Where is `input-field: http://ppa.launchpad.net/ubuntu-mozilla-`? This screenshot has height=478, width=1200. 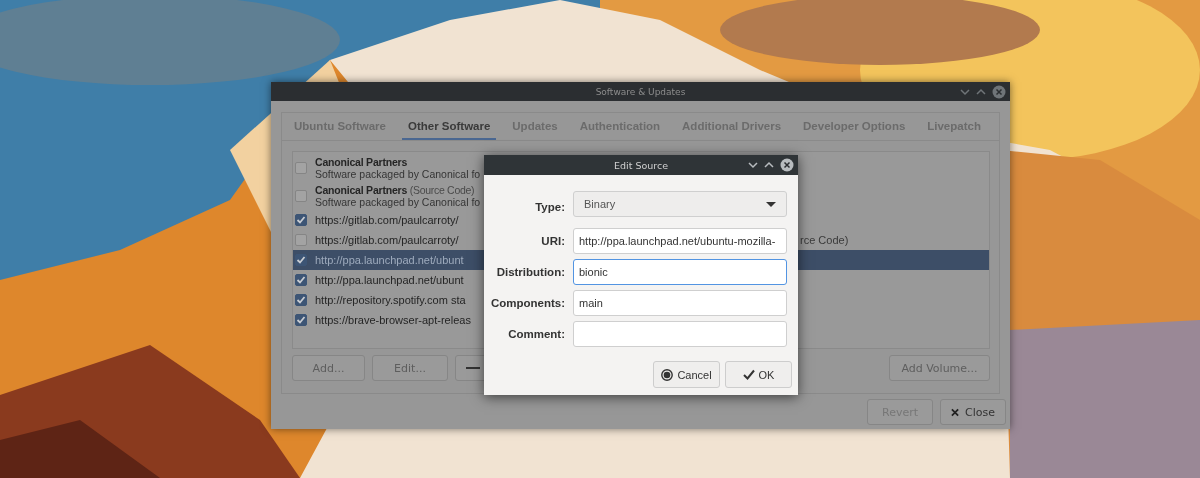 input-field: http://ppa.launchpad.net/ubuntu-mozilla- is located at coordinates (680, 241).